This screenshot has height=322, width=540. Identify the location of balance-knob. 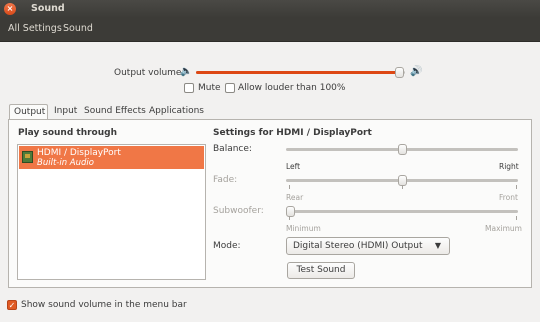
(402, 149).